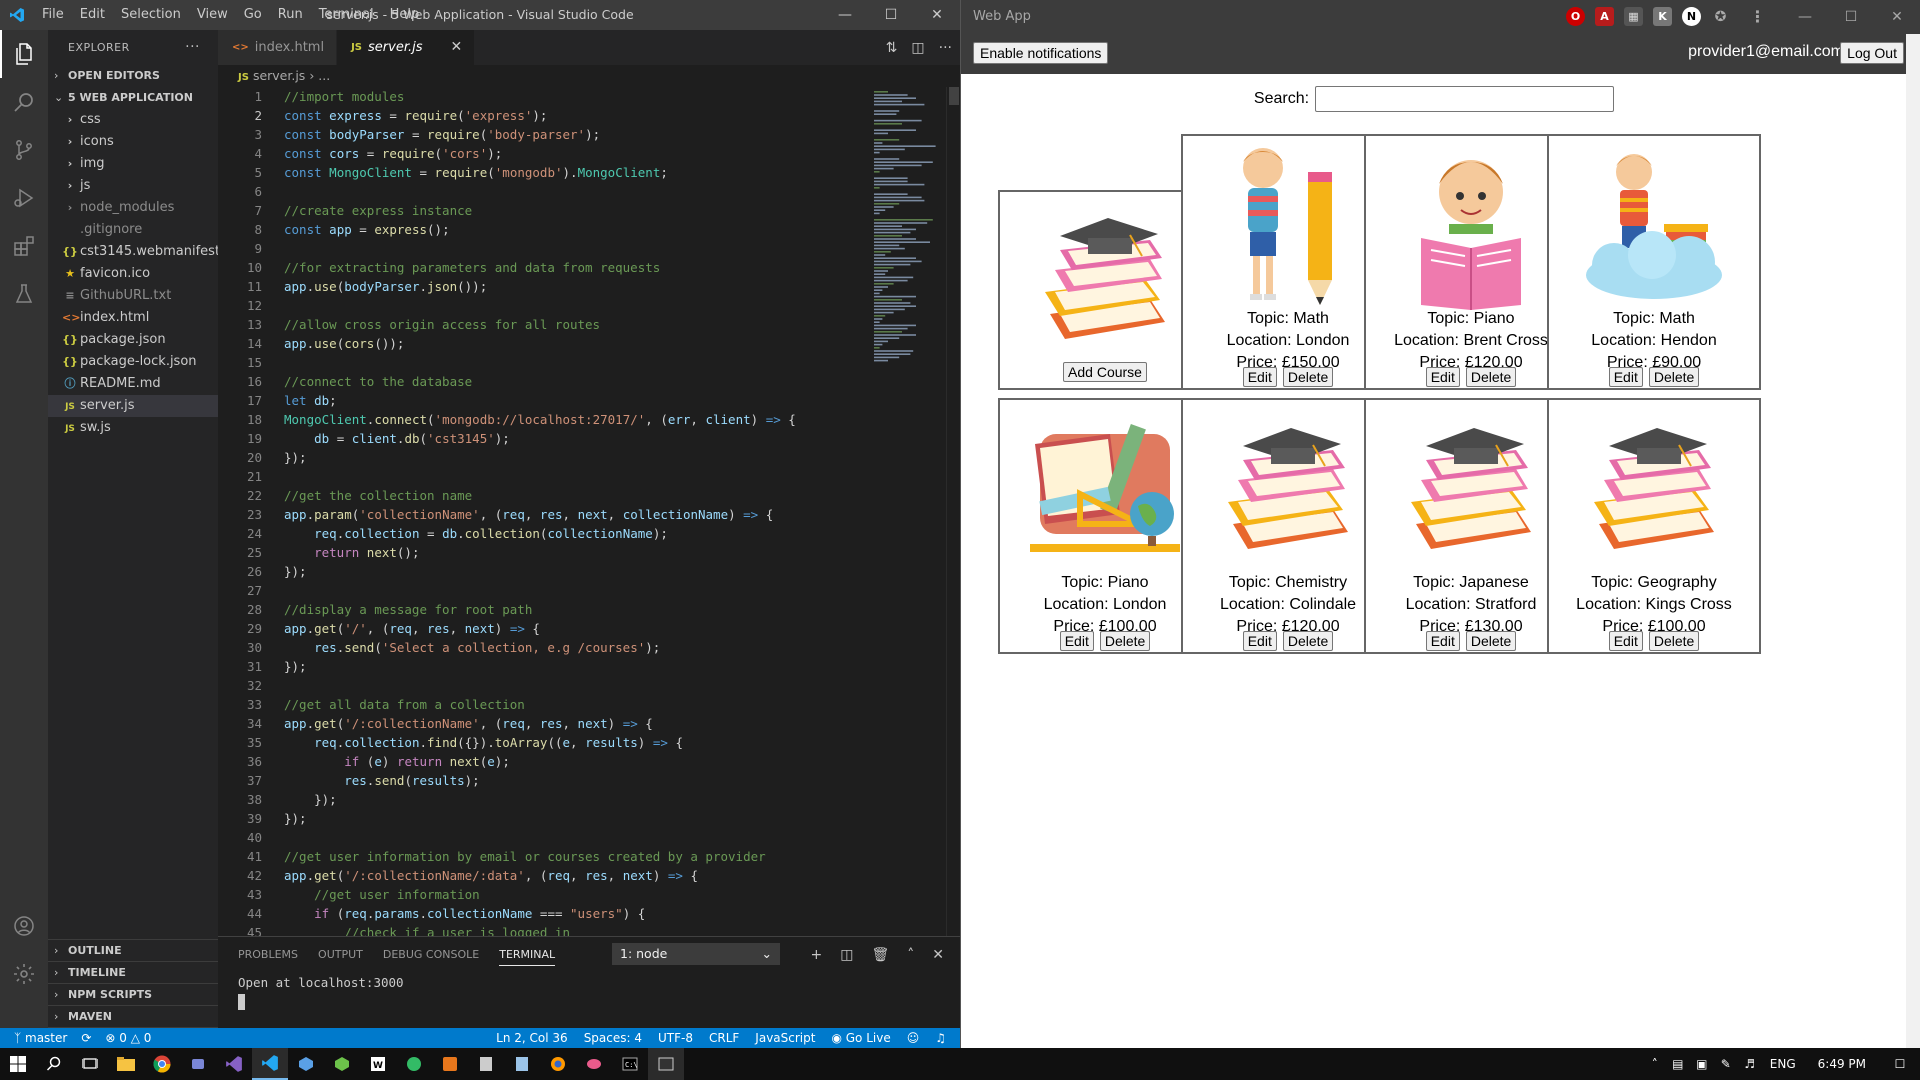 The height and width of the screenshot is (1080, 1920). Describe the element at coordinates (543, 305) in the screenshot. I see `code-line: 12` at that location.